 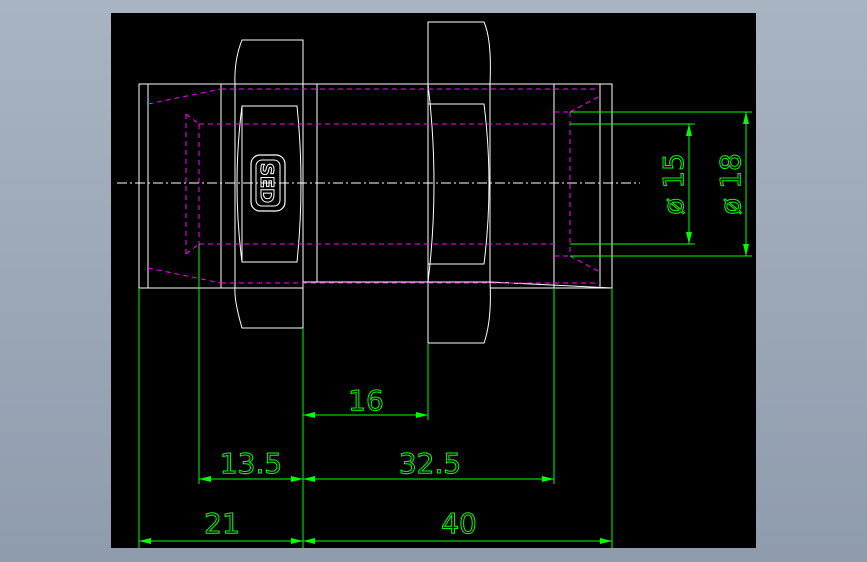 I want to click on dim-label-16: 16, so click(x=366, y=400).